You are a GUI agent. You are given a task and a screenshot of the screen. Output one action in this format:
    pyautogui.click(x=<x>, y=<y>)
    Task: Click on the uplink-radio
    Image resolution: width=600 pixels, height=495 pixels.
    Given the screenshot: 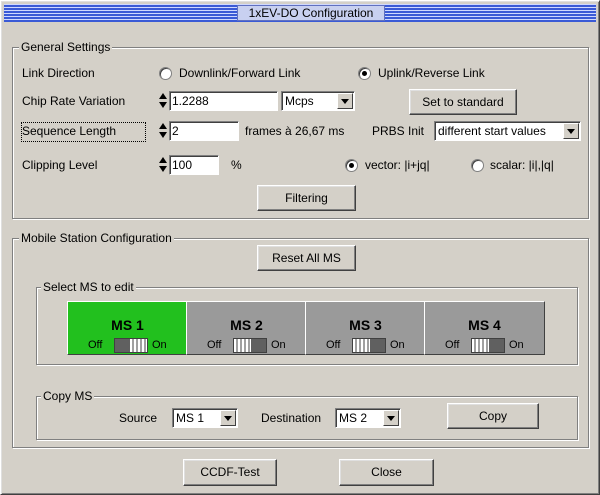 What is the action you would take?
    pyautogui.click(x=364, y=73)
    